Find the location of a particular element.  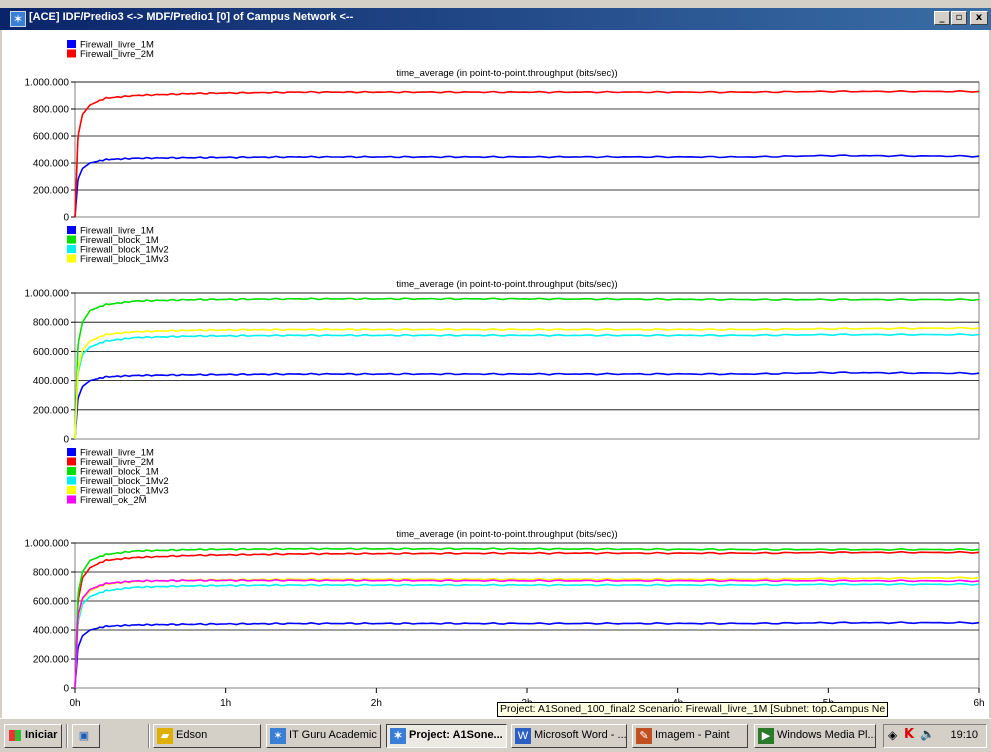

desktop-icon: ▣ is located at coordinates (84, 736).